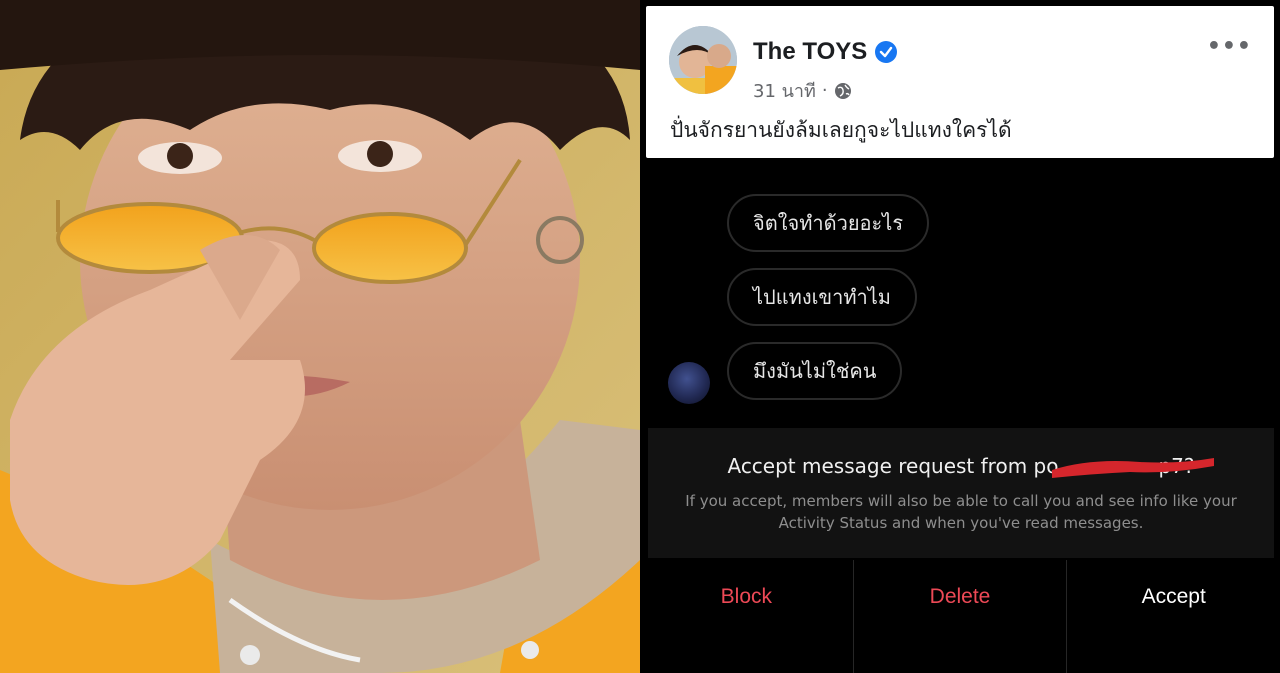 The image size is (1280, 673). What do you see at coordinates (784, 90) in the screenshot?
I see `post-time: 31 นาที` at bounding box center [784, 90].